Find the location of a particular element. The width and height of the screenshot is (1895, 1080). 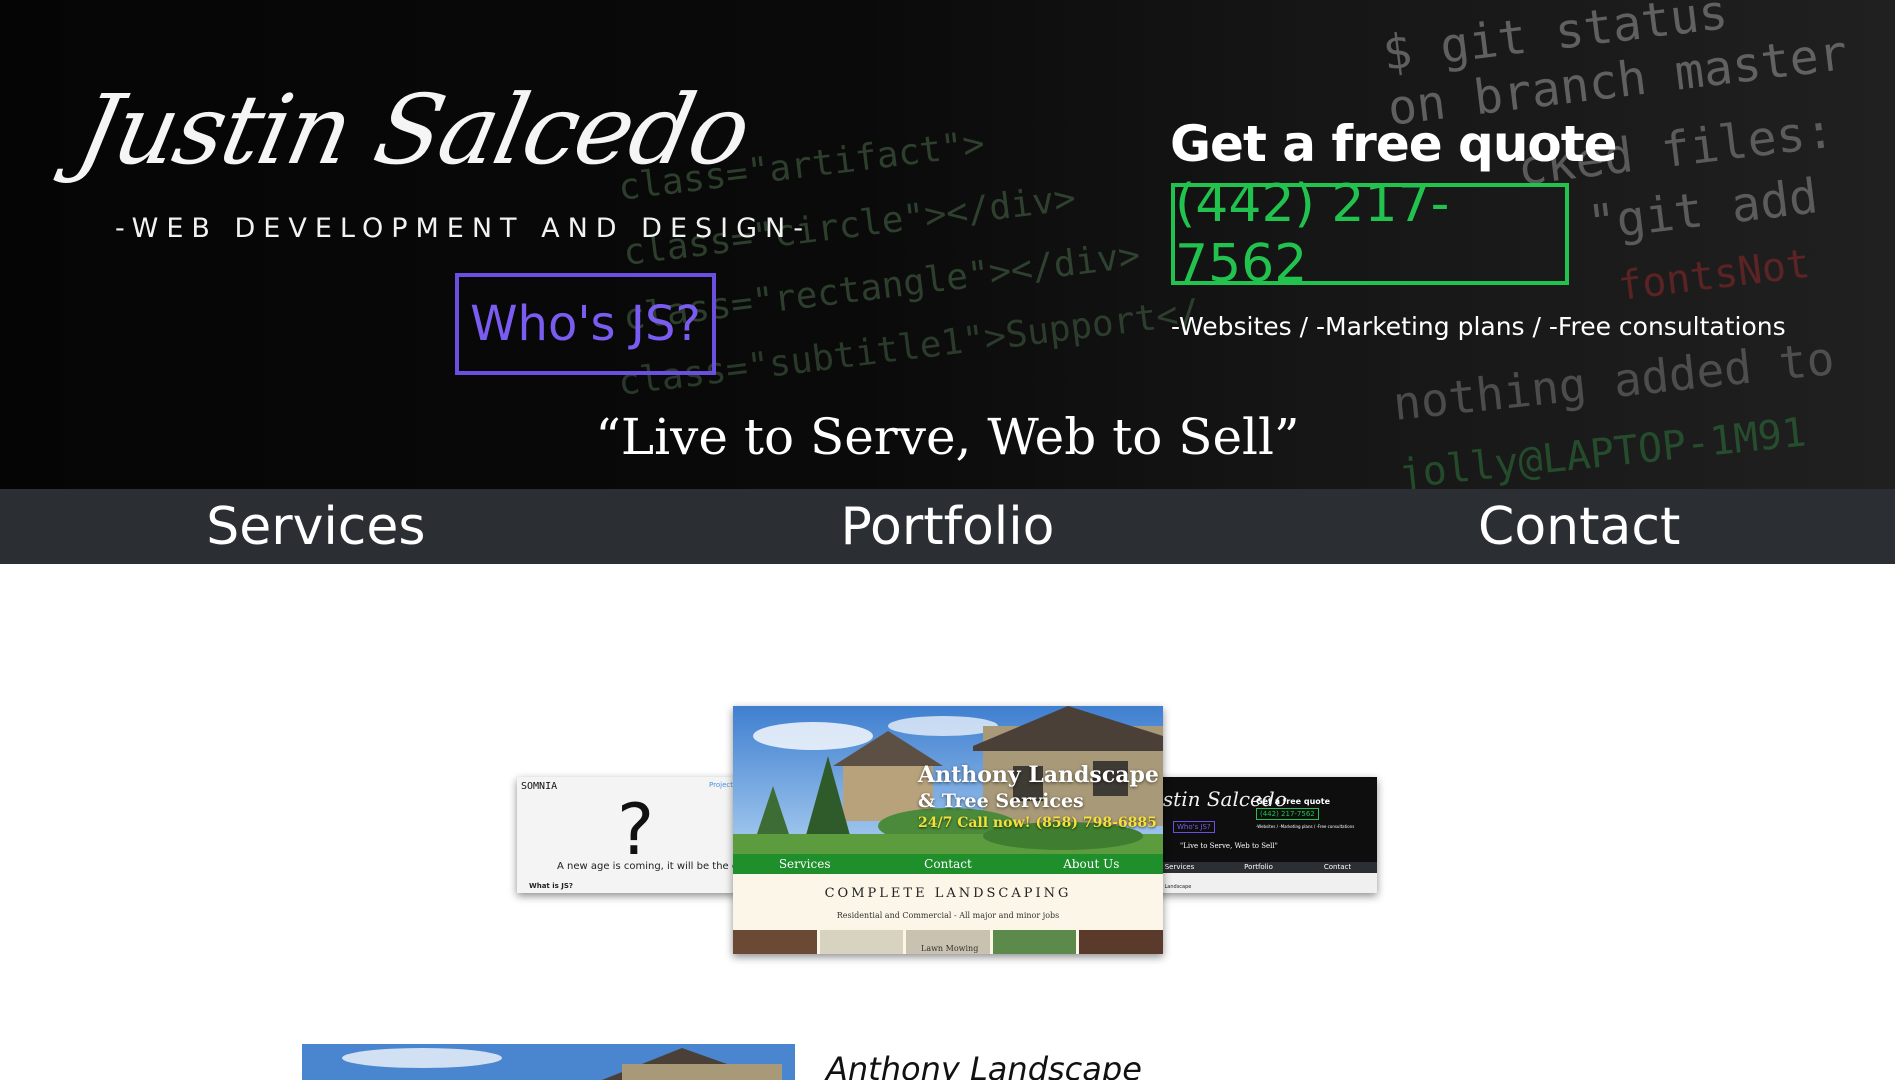

mini-nav-item: Contact is located at coordinates (1337, 867).